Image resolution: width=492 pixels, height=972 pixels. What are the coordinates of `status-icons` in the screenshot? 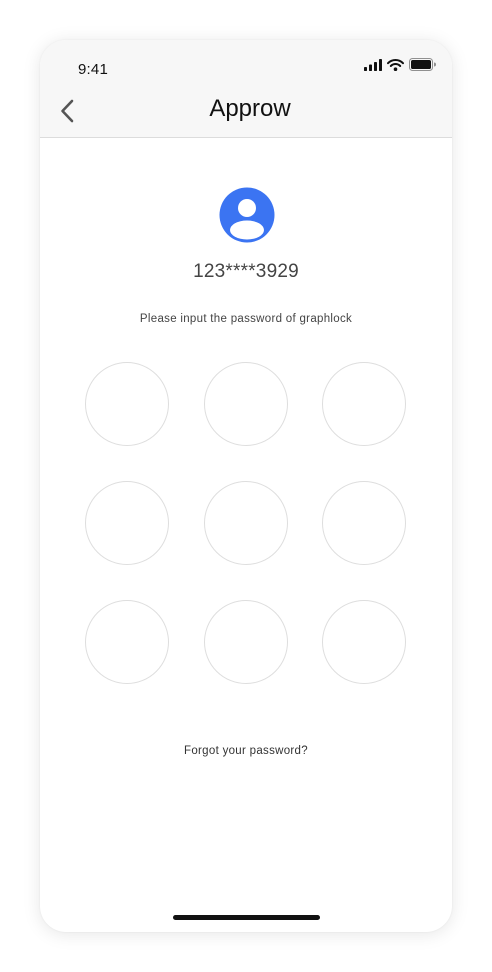 It's located at (400, 67).